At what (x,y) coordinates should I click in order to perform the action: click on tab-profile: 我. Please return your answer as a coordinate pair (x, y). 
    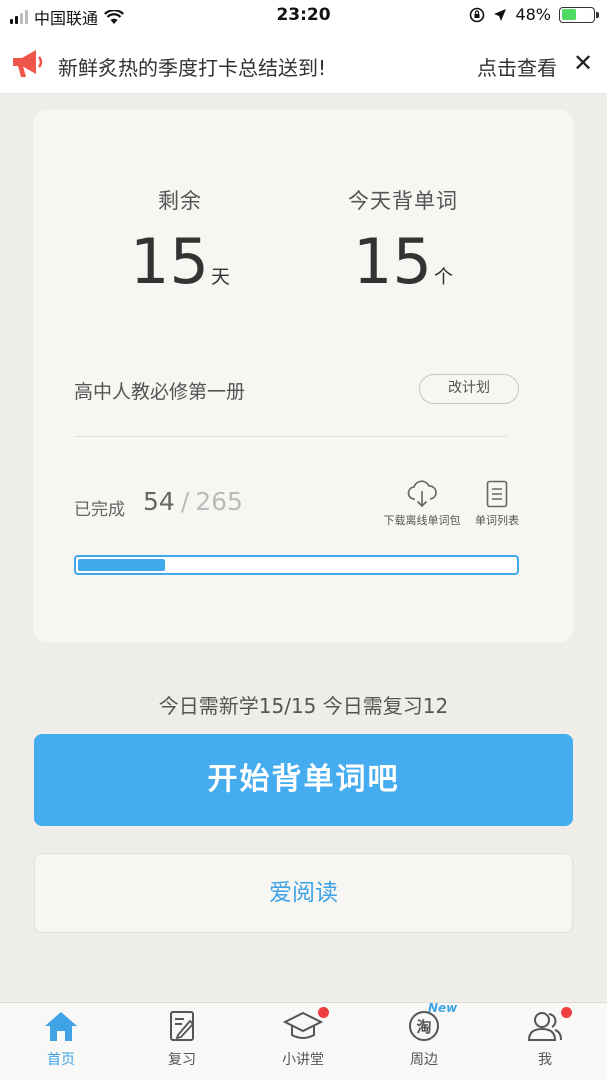
    Looking at the image, I should click on (545, 1039).